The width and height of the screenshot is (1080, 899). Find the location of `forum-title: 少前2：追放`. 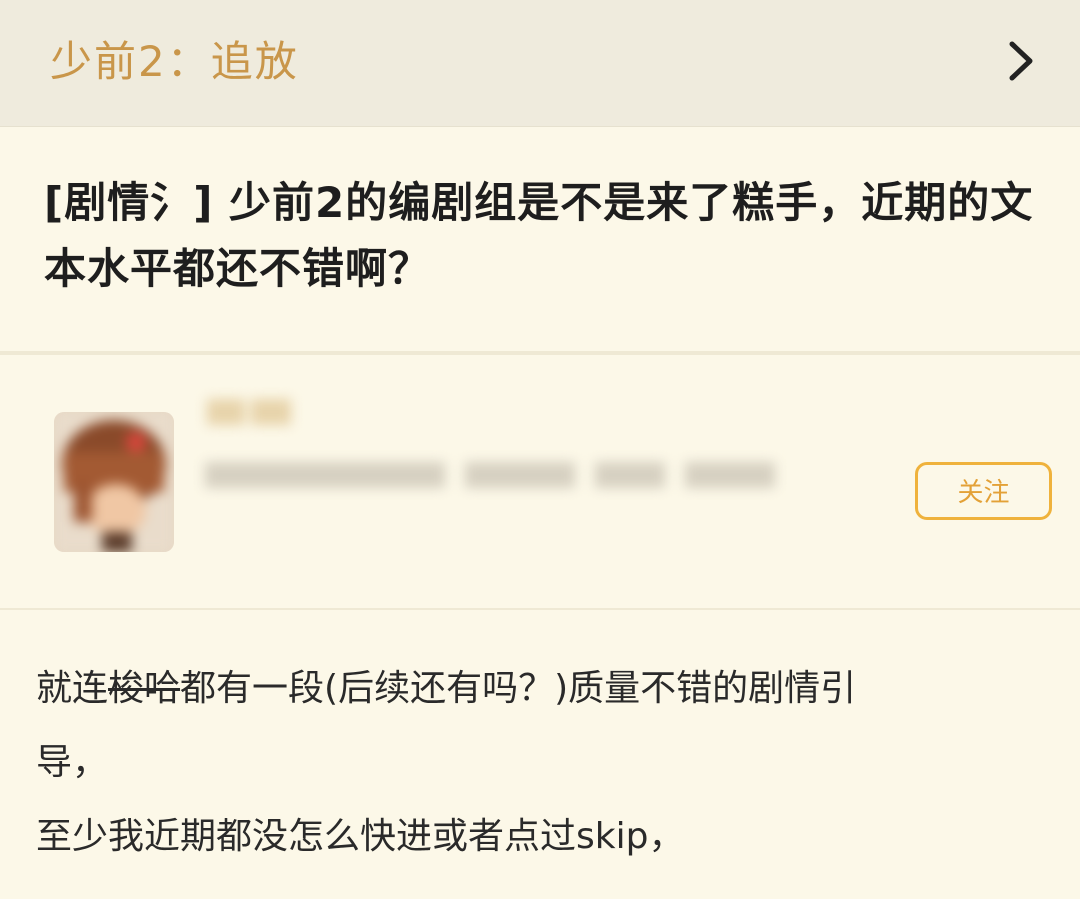

forum-title: 少前2：追放 is located at coordinates (174, 62).